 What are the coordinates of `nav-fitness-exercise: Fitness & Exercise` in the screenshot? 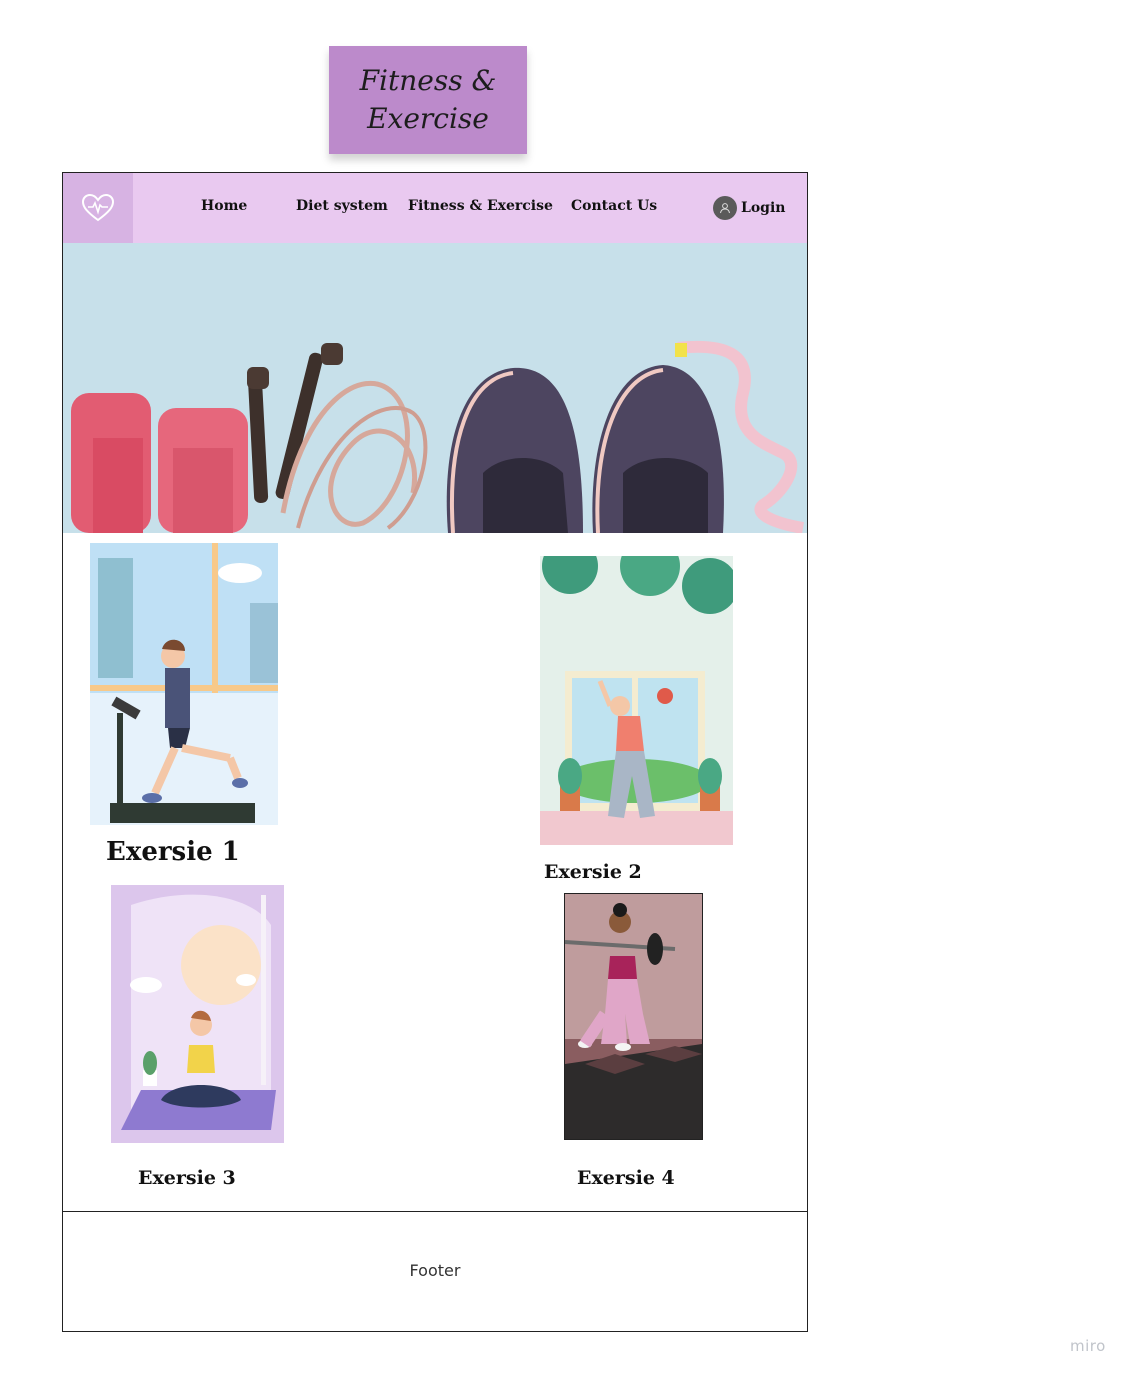 It's located at (480, 206).